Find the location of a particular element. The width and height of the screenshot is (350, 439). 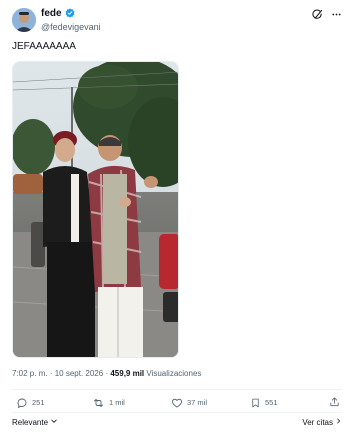

tweet-actions: 251 1 mil 37 mil 551 is located at coordinates (177, 404).